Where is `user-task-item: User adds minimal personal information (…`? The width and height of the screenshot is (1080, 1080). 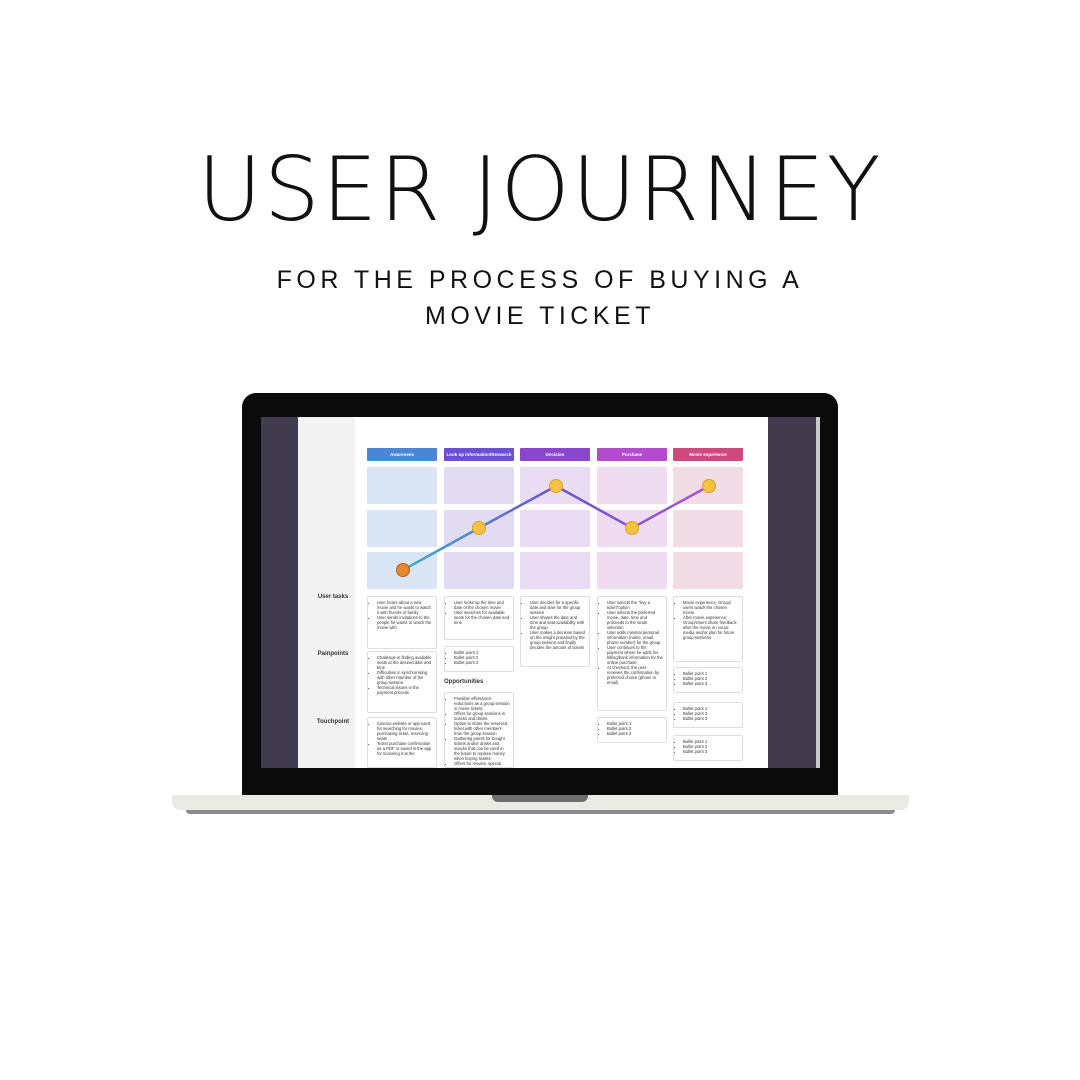
user-task-item: User adds minimal personal information (… is located at coordinates (635, 637).